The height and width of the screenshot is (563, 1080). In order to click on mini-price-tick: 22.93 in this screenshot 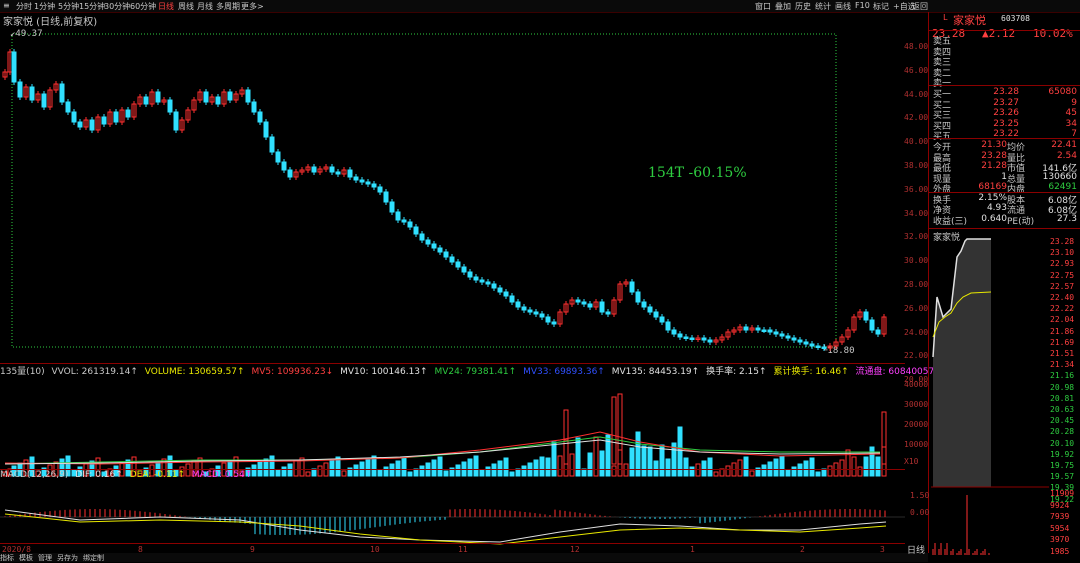, I will do `click(1062, 264)`.